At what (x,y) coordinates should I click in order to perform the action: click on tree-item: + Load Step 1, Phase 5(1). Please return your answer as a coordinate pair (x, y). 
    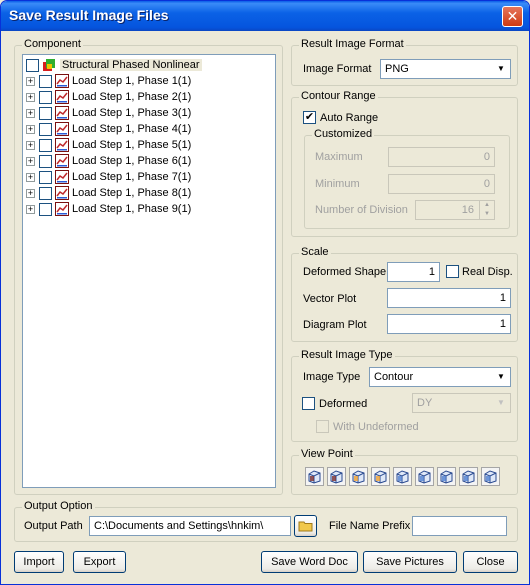
    Looking at the image, I should click on (108, 145).